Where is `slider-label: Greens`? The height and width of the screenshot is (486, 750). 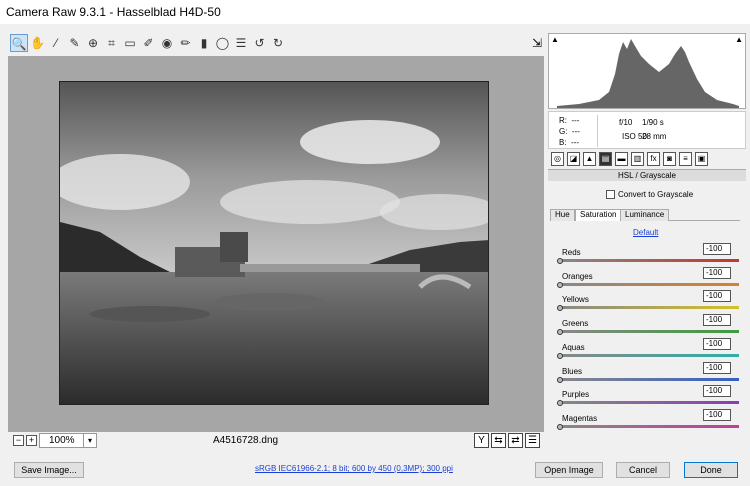
slider-label: Greens is located at coordinates (575, 324).